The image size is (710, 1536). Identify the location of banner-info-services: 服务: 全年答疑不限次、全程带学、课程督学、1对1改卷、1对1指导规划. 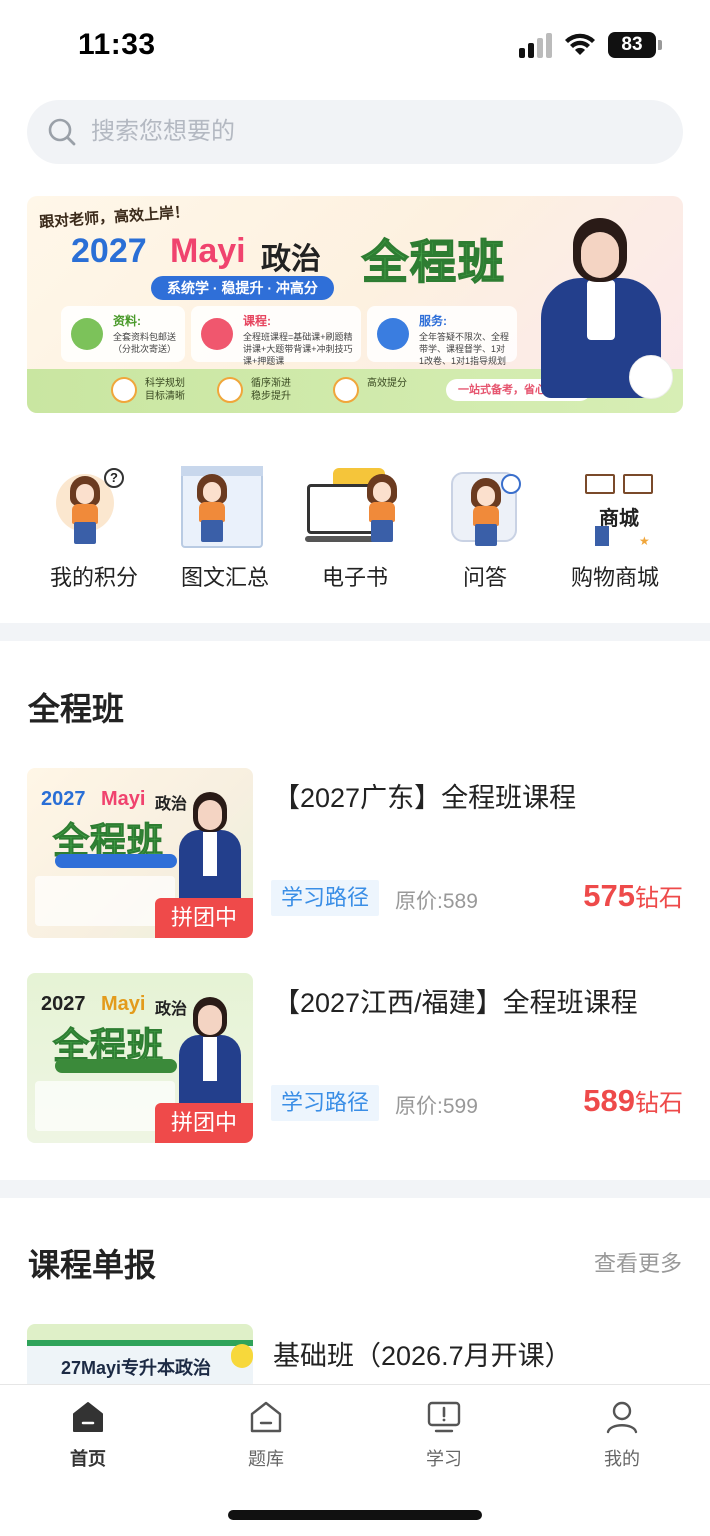
(442, 336).